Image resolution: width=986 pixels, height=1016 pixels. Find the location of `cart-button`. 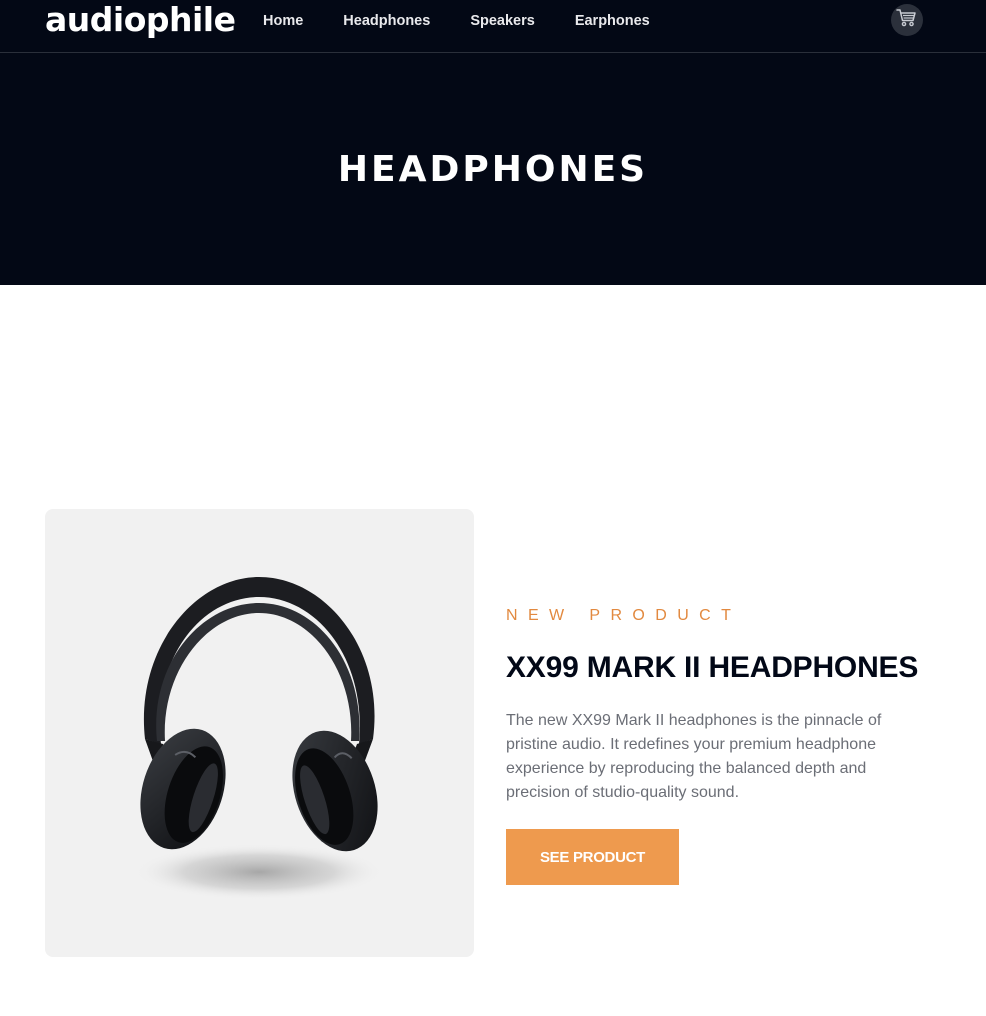

cart-button is located at coordinates (907, 20).